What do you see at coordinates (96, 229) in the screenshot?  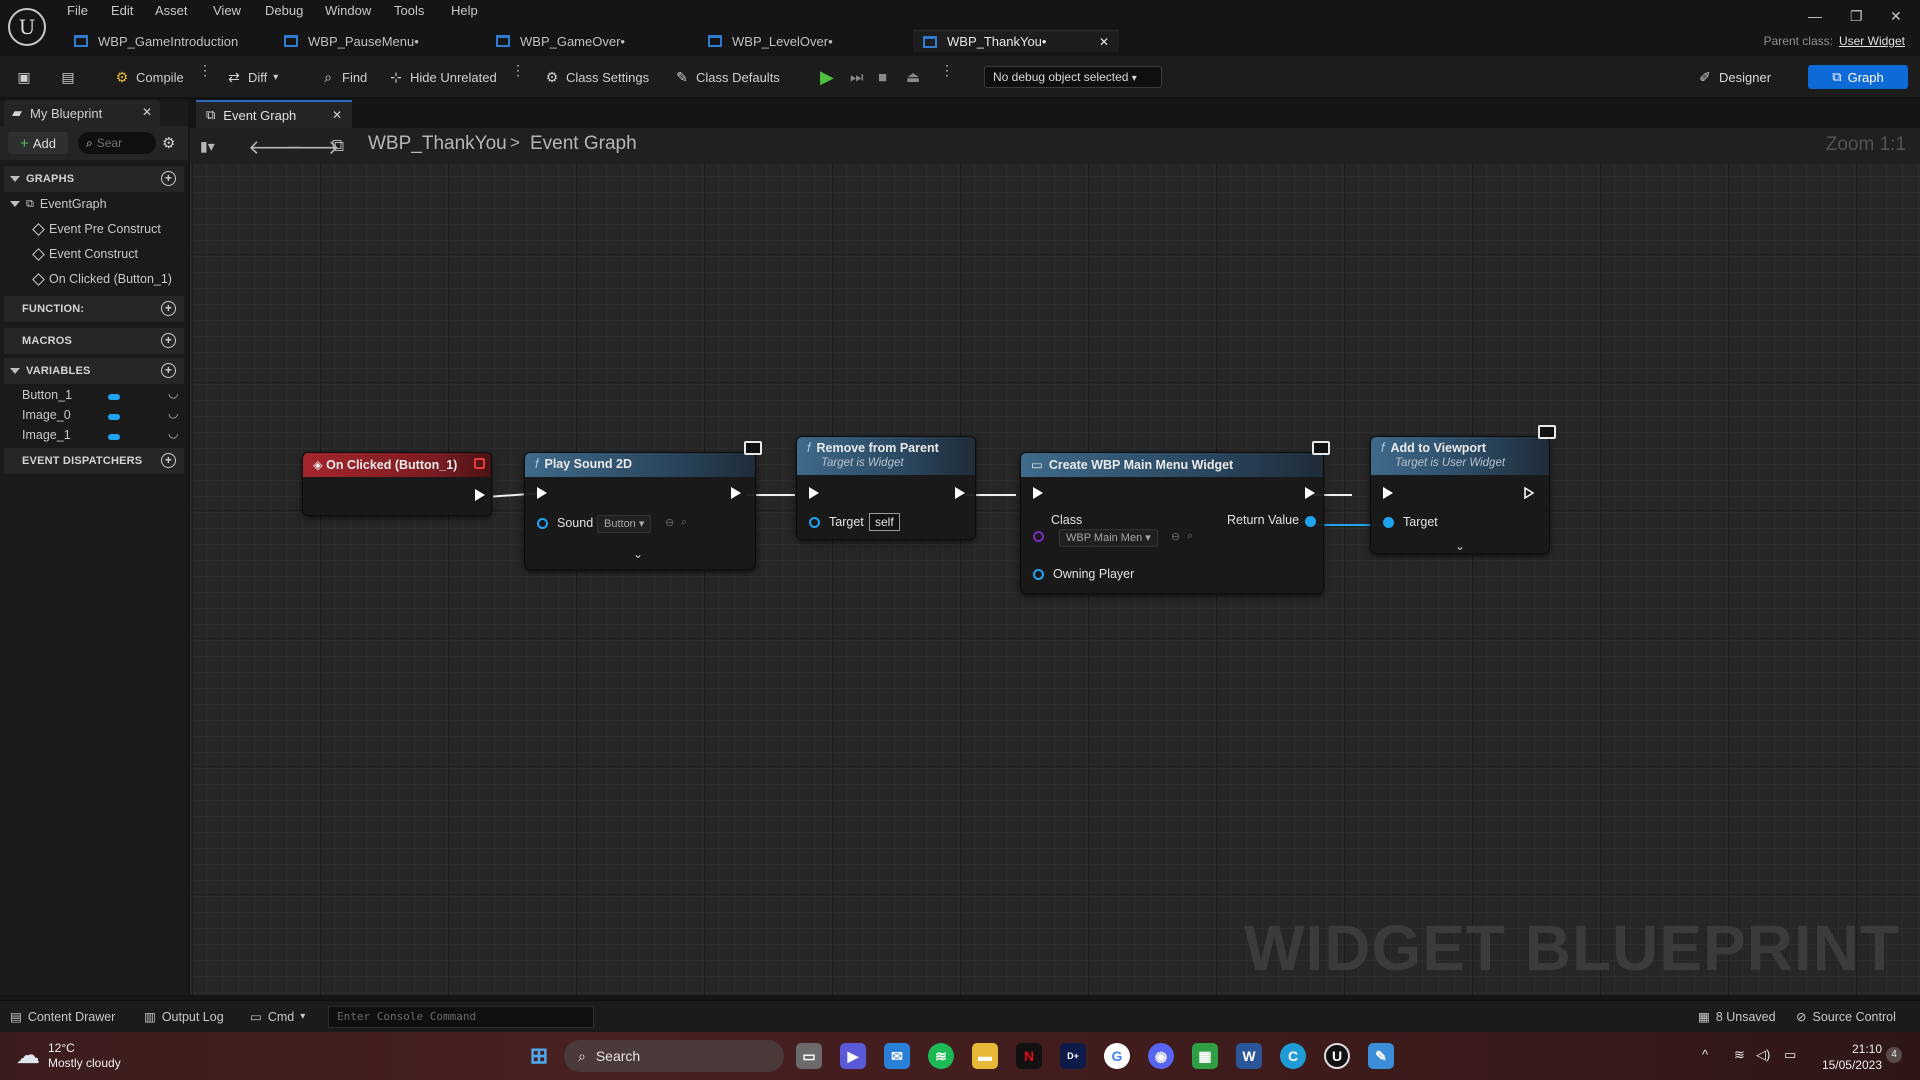 I see `tree-item-event-pre-construct: Event Pre Construct` at bounding box center [96, 229].